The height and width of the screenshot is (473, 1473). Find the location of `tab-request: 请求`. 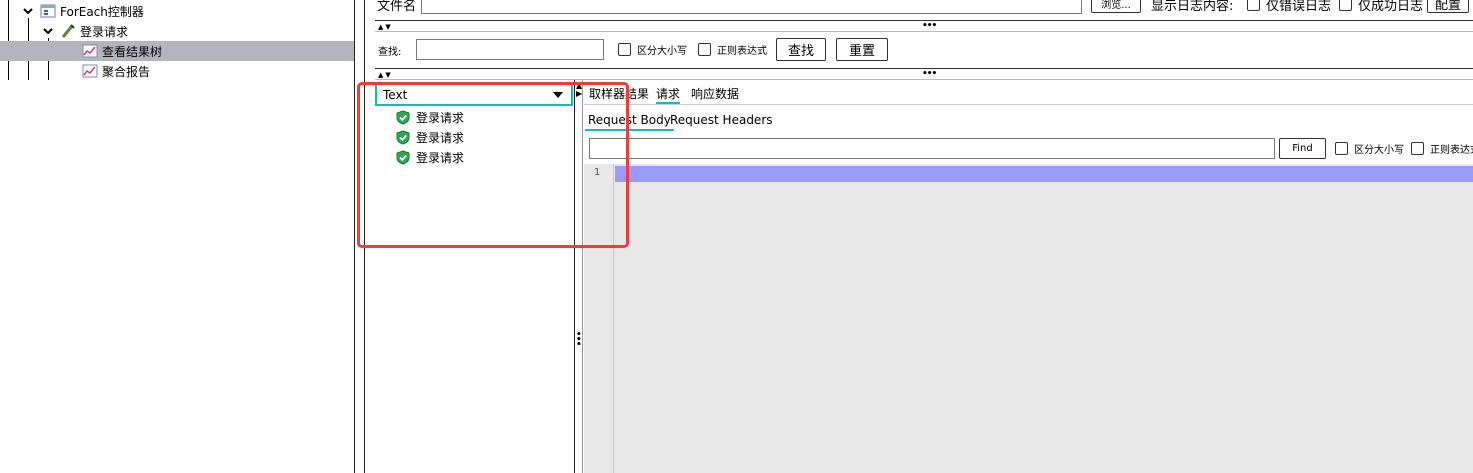

tab-request: 请求 is located at coordinates (668, 93).